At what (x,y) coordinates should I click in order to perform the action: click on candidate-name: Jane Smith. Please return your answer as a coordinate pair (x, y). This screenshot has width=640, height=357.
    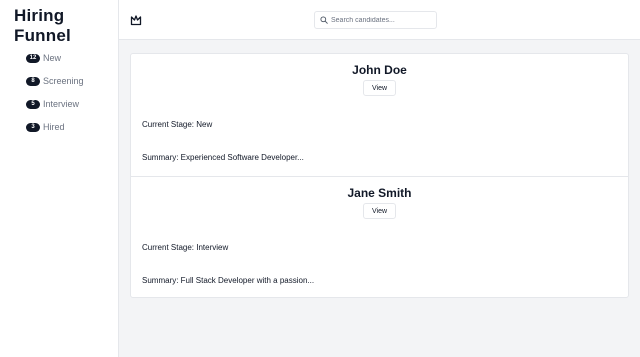
    Looking at the image, I should click on (379, 193).